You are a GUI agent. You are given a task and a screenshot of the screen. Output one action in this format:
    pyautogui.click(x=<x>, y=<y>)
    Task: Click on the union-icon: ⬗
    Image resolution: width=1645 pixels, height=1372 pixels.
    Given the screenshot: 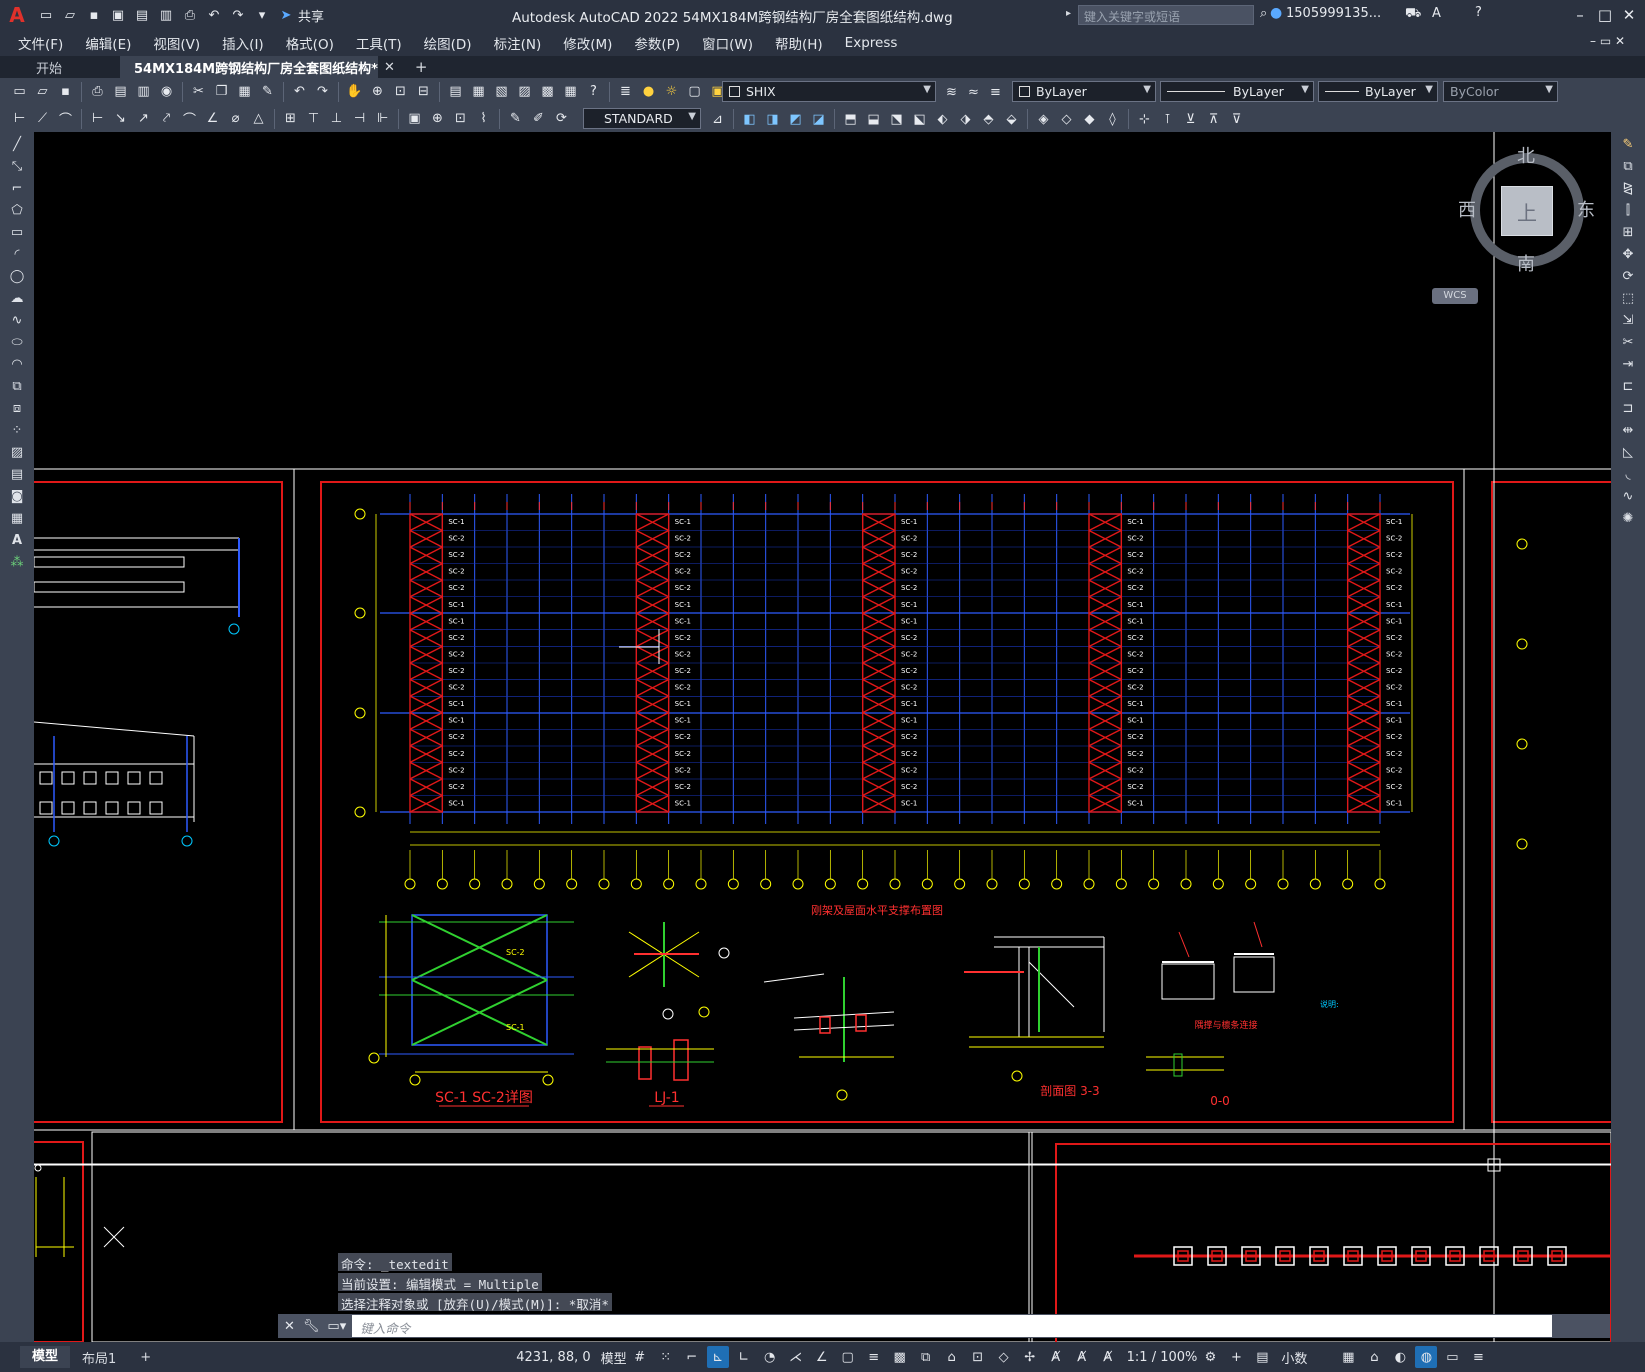 What is the action you would take?
    pyautogui.click(x=965, y=119)
    